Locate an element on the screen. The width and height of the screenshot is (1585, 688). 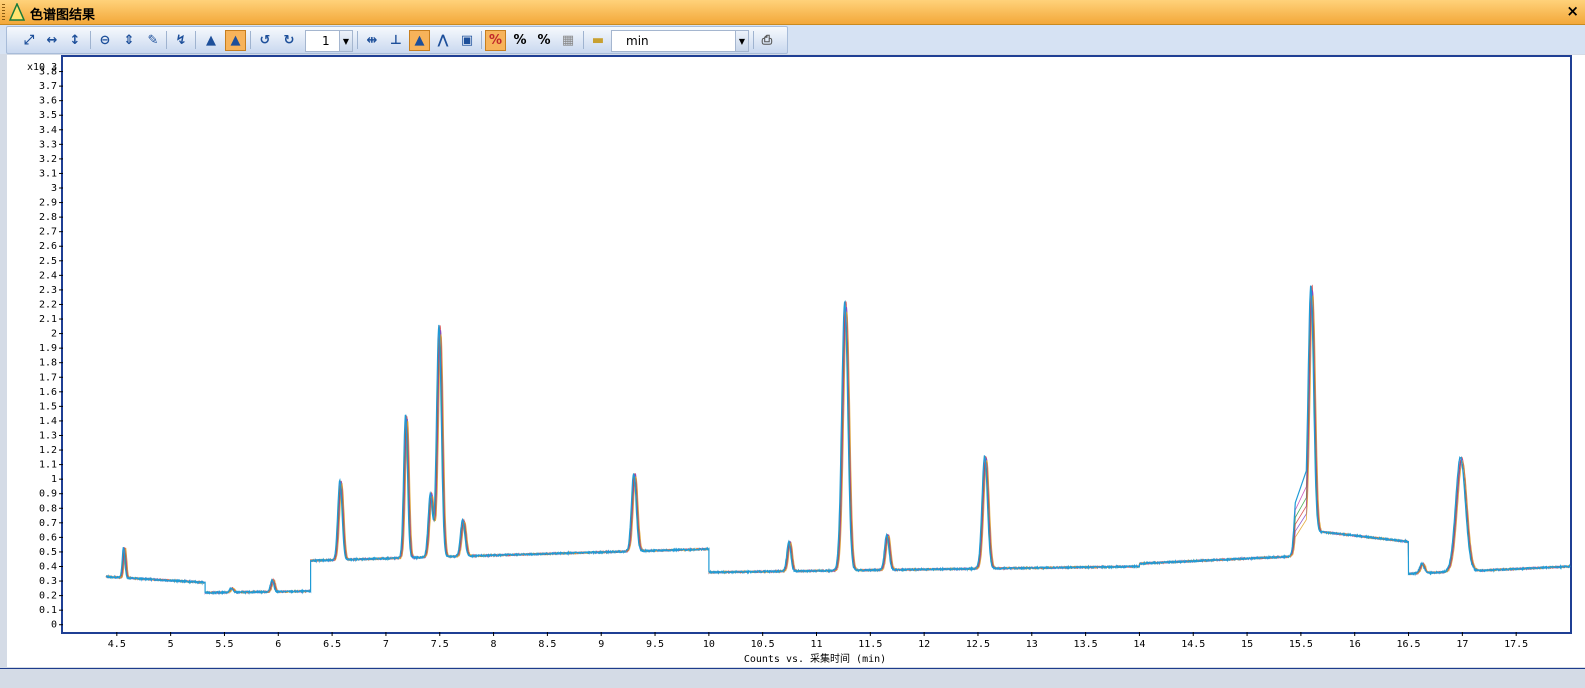
print-button: ⎙ is located at coordinates (767, 40).